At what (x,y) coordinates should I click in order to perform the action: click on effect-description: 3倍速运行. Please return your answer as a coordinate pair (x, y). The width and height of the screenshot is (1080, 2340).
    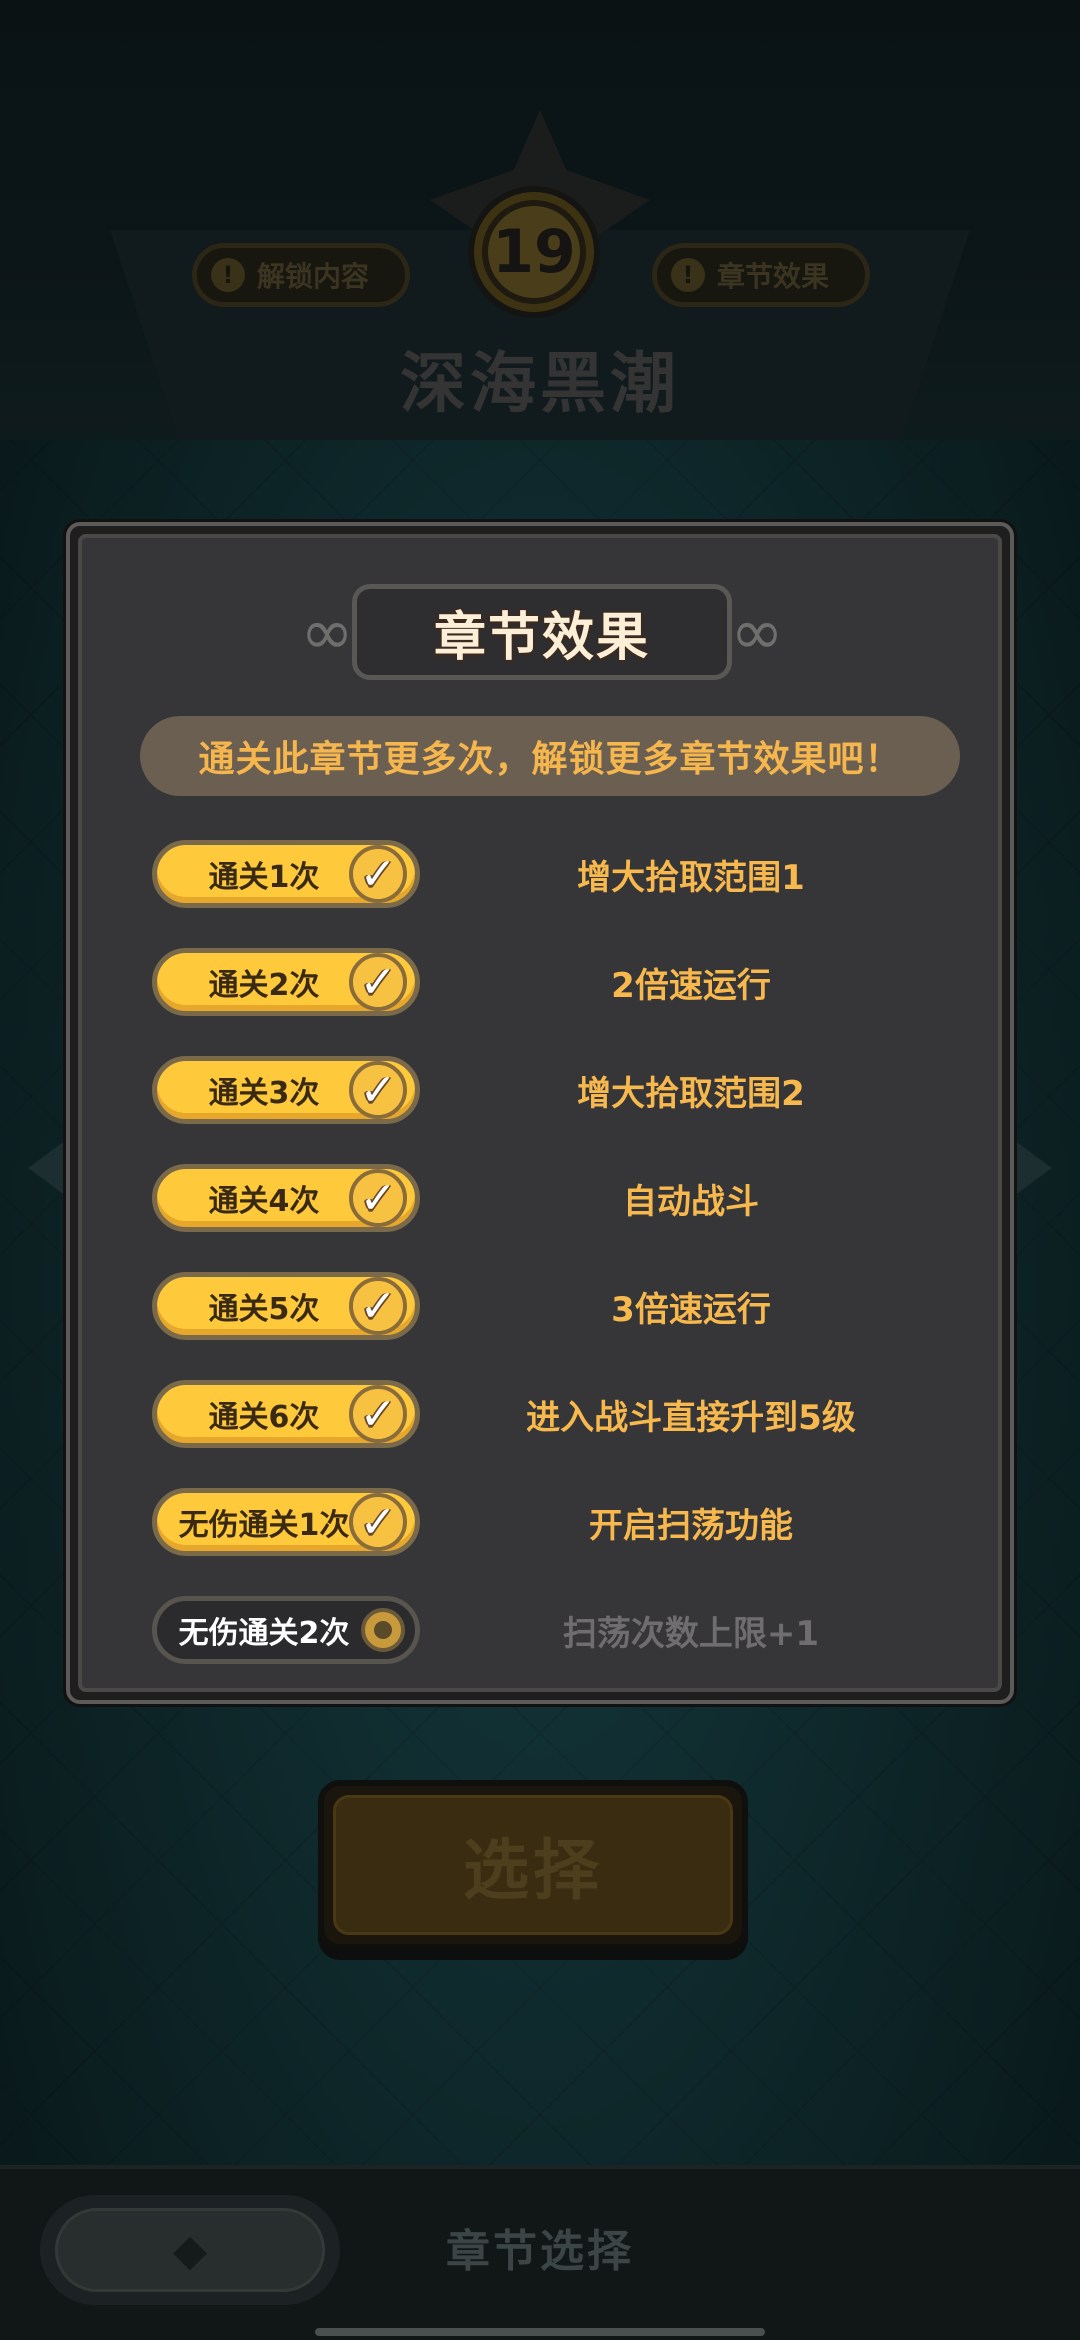
    Looking at the image, I should click on (691, 1309).